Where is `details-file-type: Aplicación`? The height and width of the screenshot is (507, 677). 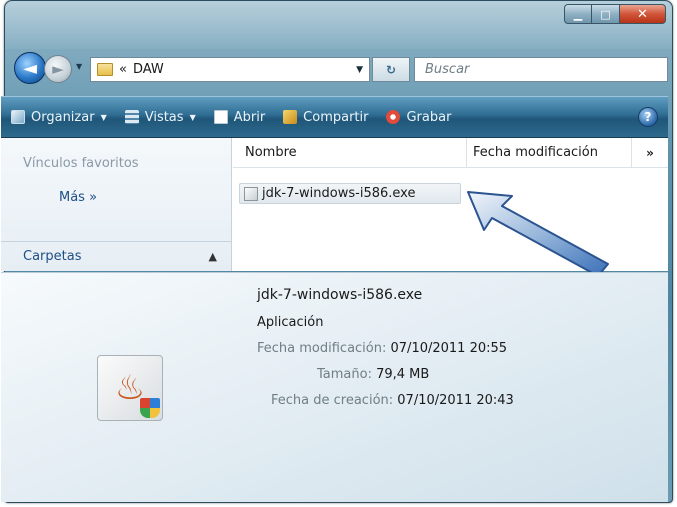
details-file-type: Aplicación is located at coordinates (290, 322).